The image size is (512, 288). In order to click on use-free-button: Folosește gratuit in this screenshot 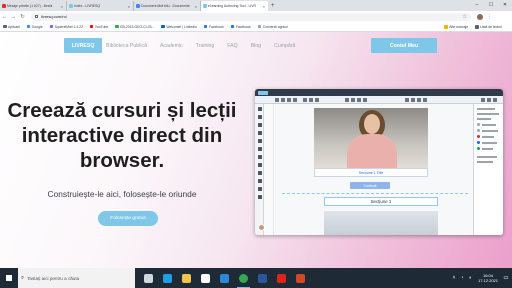, I will do `click(128, 218)`.